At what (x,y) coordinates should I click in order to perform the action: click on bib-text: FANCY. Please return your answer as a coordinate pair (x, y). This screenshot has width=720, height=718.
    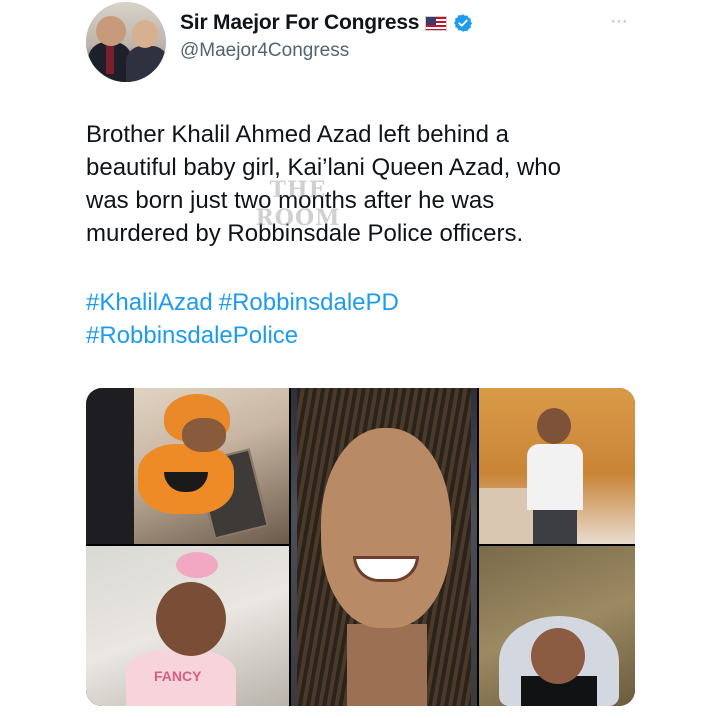
    Looking at the image, I should click on (178, 676).